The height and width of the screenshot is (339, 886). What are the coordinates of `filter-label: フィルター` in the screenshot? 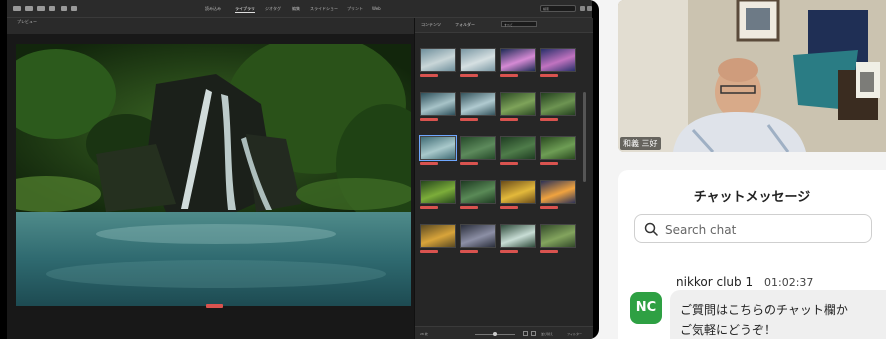 It's located at (574, 334).